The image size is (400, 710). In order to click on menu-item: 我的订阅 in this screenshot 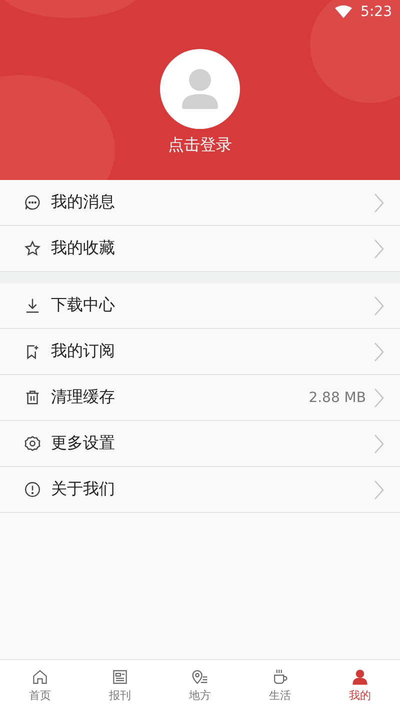, I will do `click(200, 352)`.